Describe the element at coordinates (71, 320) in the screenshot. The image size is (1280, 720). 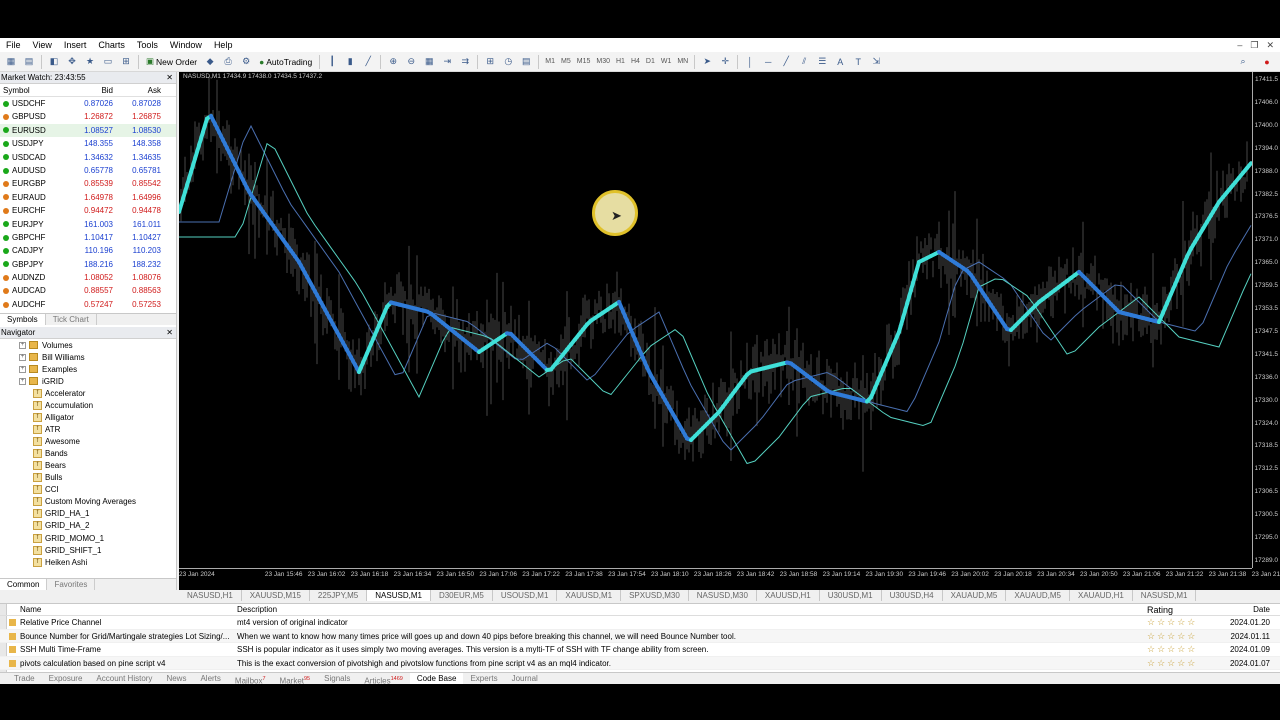
I see `tab-tick-chart: Tick Chart` at that location.